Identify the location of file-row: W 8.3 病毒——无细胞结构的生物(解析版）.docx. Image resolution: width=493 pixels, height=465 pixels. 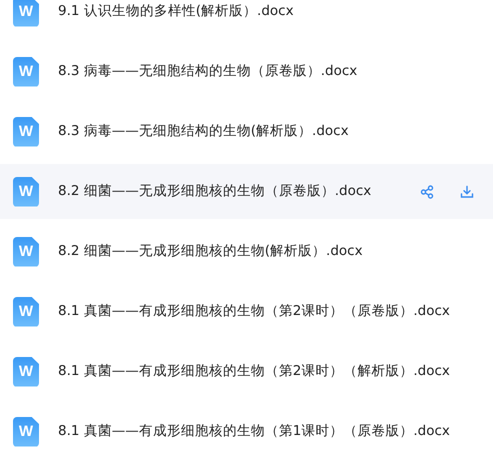
(246, 131).